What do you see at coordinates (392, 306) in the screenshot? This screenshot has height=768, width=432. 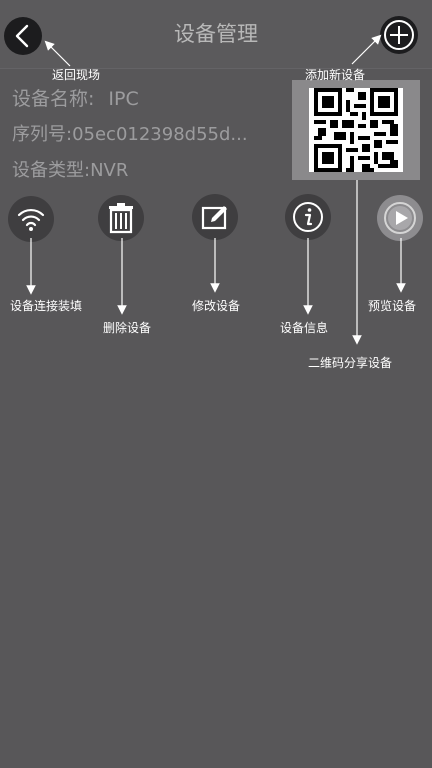 I see `preview-label: 预览设备` at bounding box center [392, 306].